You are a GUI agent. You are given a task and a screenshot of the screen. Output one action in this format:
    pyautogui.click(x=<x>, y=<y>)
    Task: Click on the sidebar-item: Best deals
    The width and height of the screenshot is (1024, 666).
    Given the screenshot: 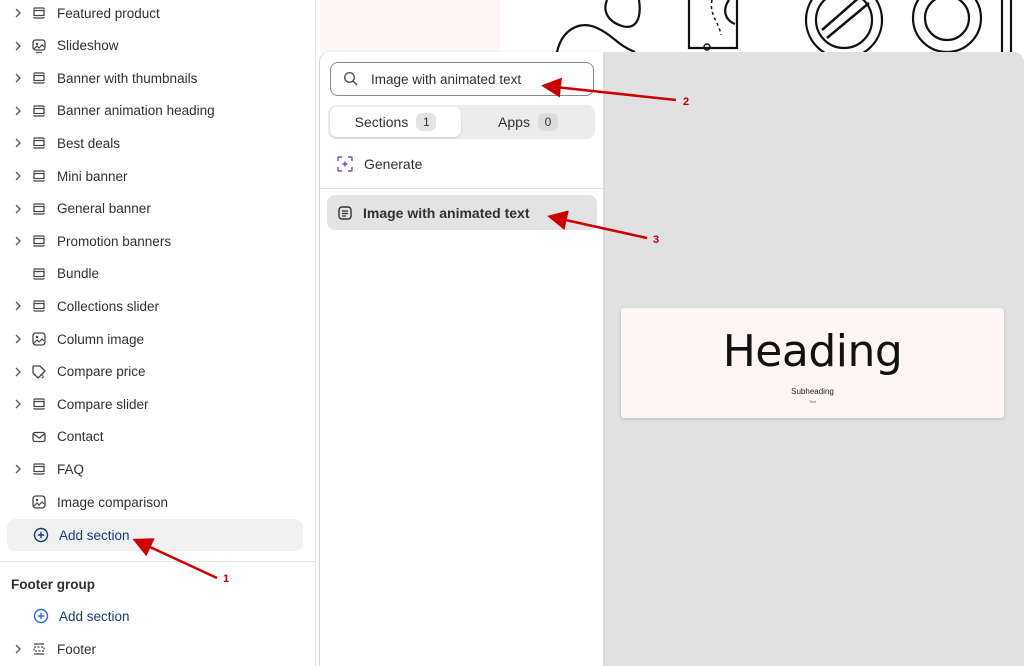 What is the action you would take?
    pyautogui.click(x=155, y=143)
    